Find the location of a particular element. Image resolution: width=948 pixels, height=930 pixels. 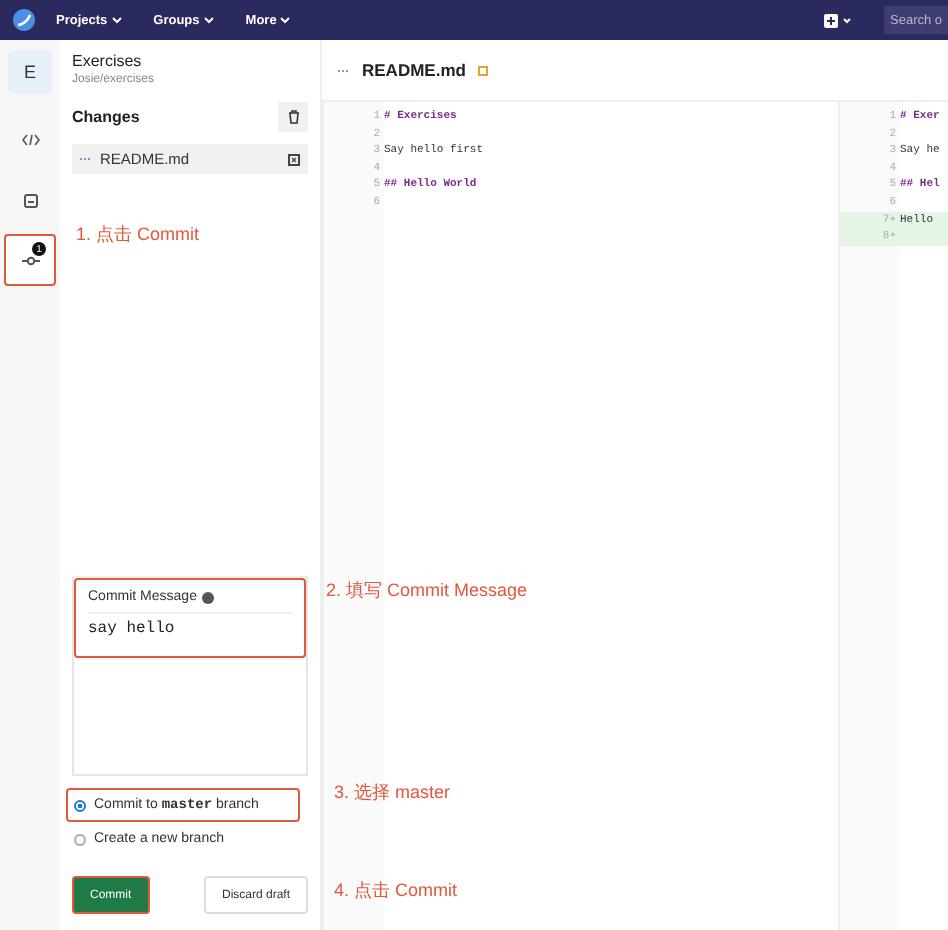

review-icon is located at coordinates (30, 200).